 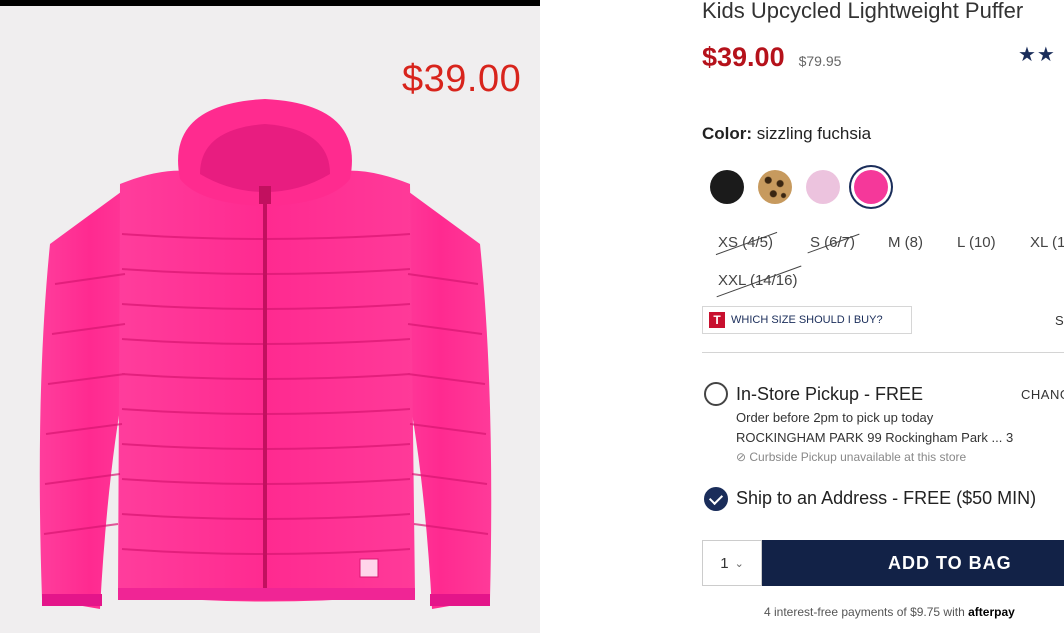 I want to click on size-s: S (6/7), so click(x=832, y=242).